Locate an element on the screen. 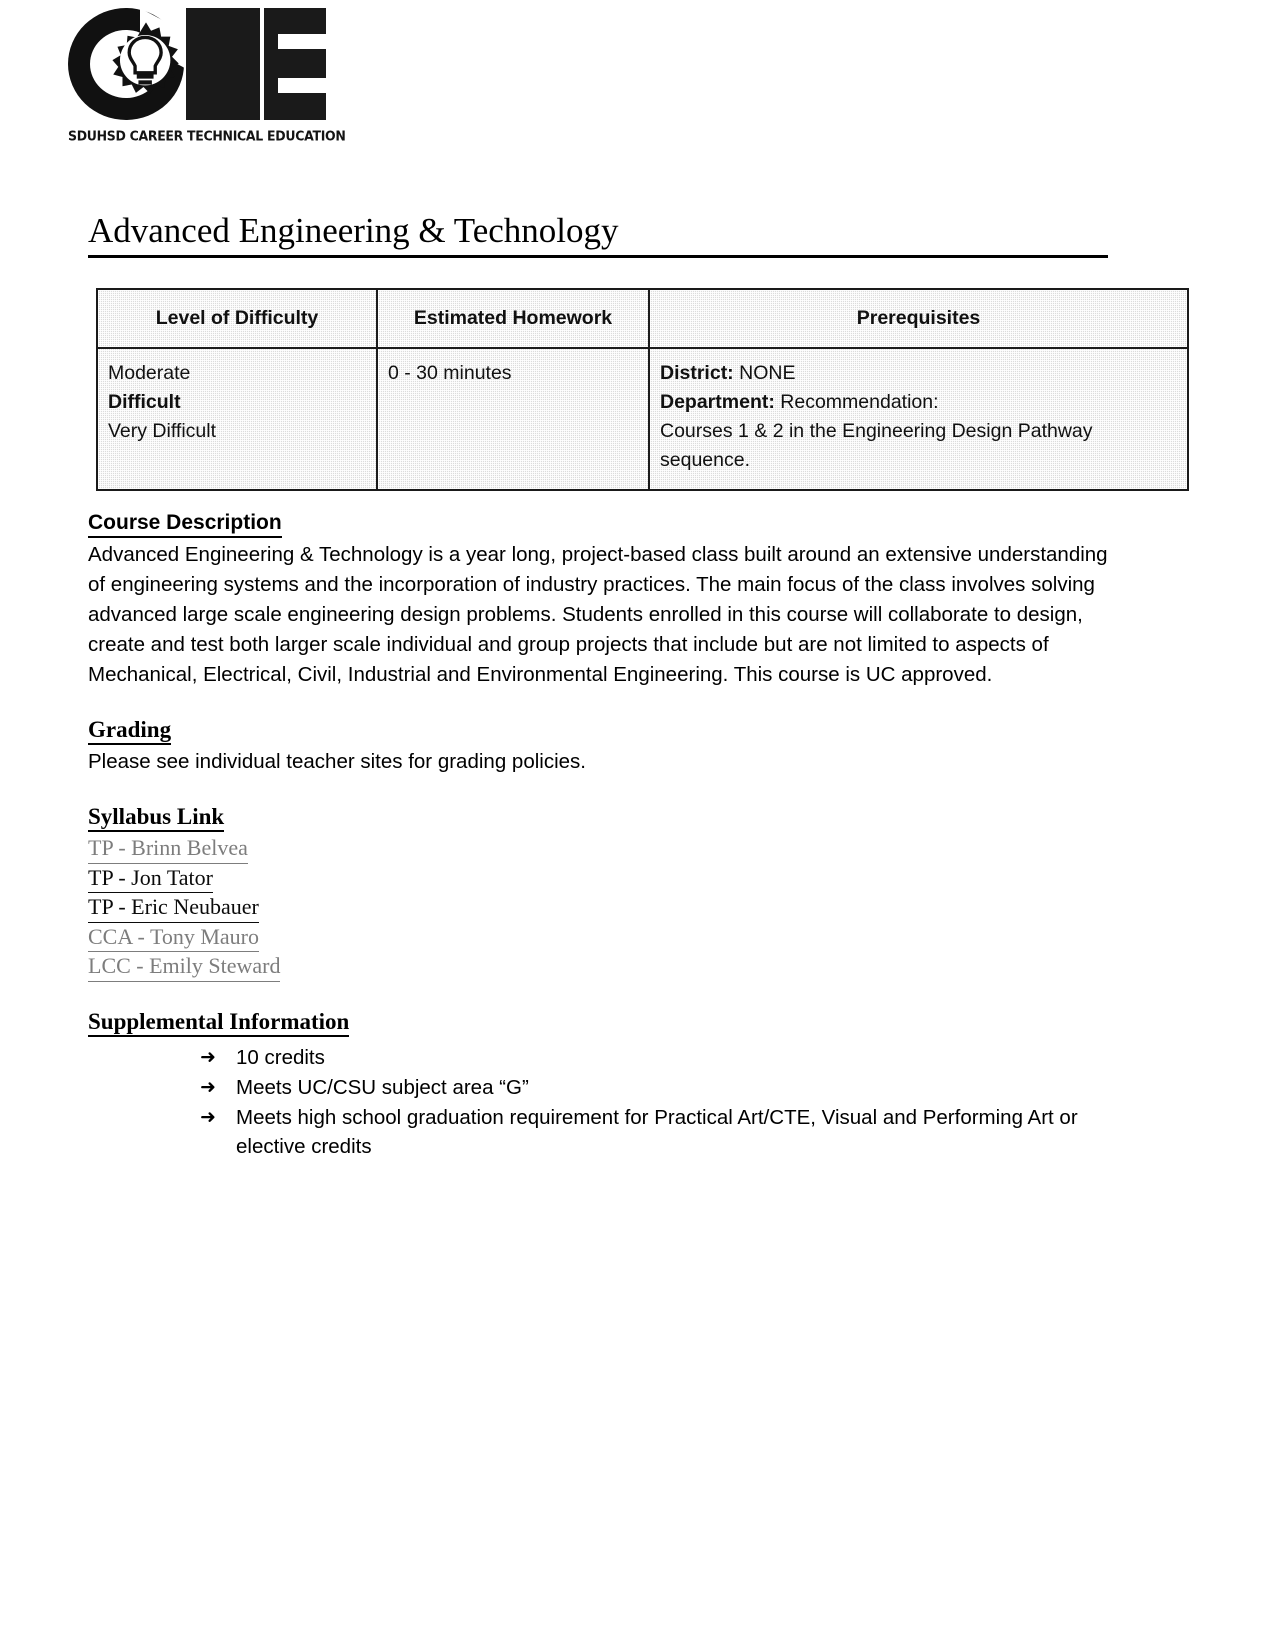 This screenshot has width=1275, height=1650. difficulty-option-very-difficult: Very Difficult is located at coordinates (162, 431).